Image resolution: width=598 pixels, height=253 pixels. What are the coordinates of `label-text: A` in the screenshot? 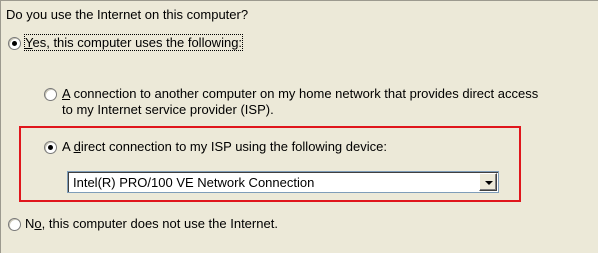 It's located at (68, 146).